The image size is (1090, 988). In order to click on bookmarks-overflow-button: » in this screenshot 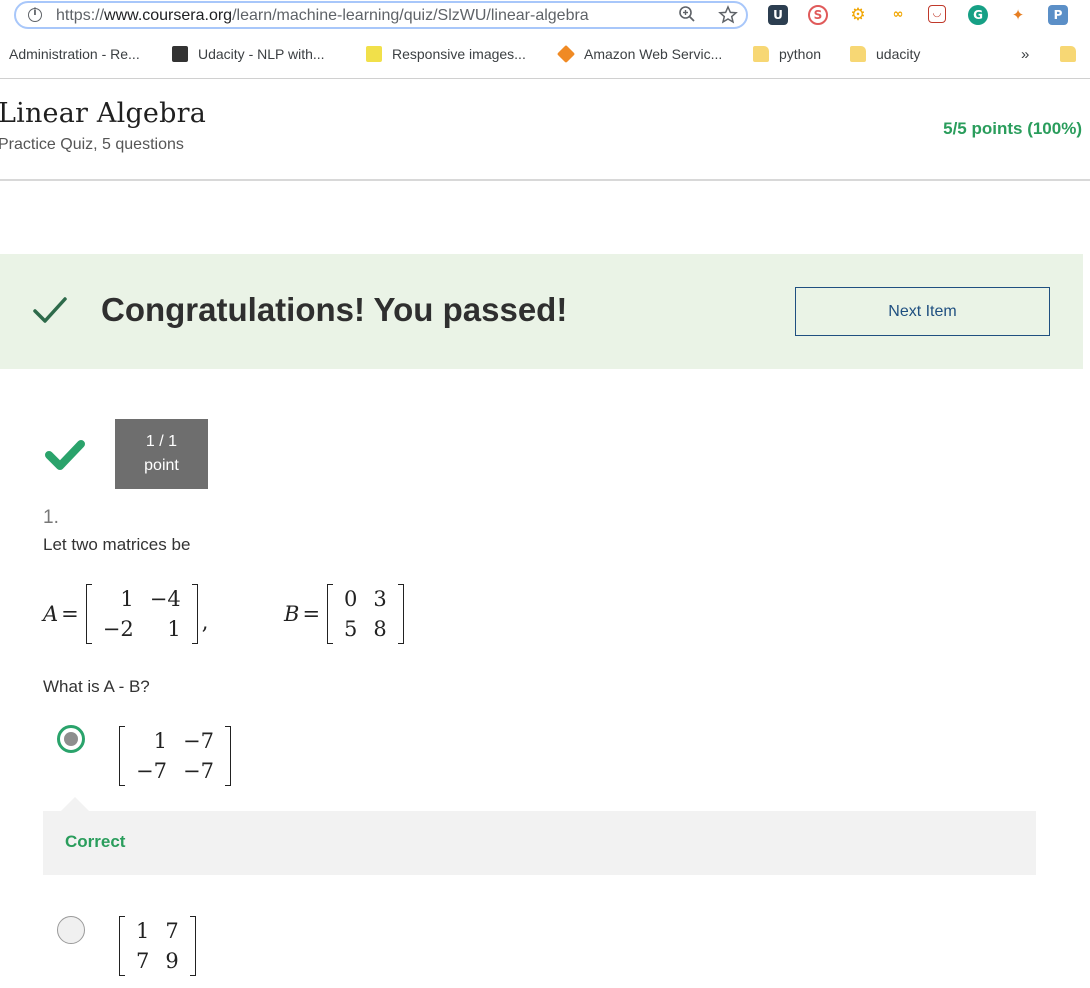, I will do `click(1025, 54)`.